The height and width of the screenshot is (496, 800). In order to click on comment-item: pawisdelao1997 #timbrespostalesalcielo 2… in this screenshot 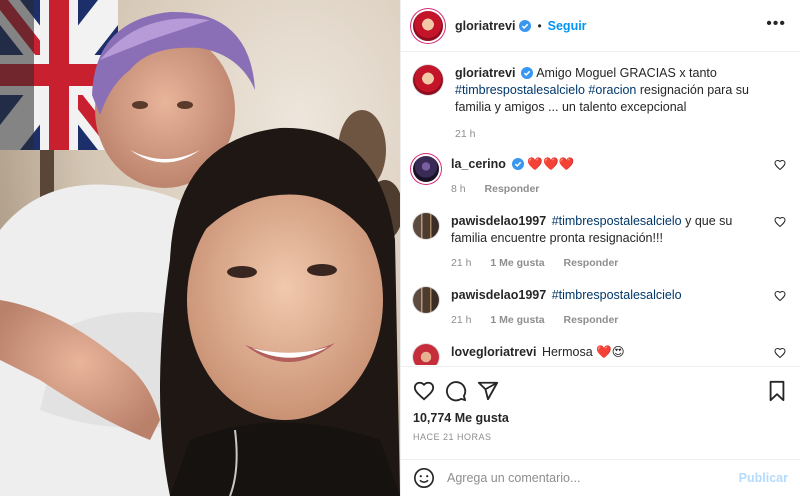, I will do `click(599, 306)`.